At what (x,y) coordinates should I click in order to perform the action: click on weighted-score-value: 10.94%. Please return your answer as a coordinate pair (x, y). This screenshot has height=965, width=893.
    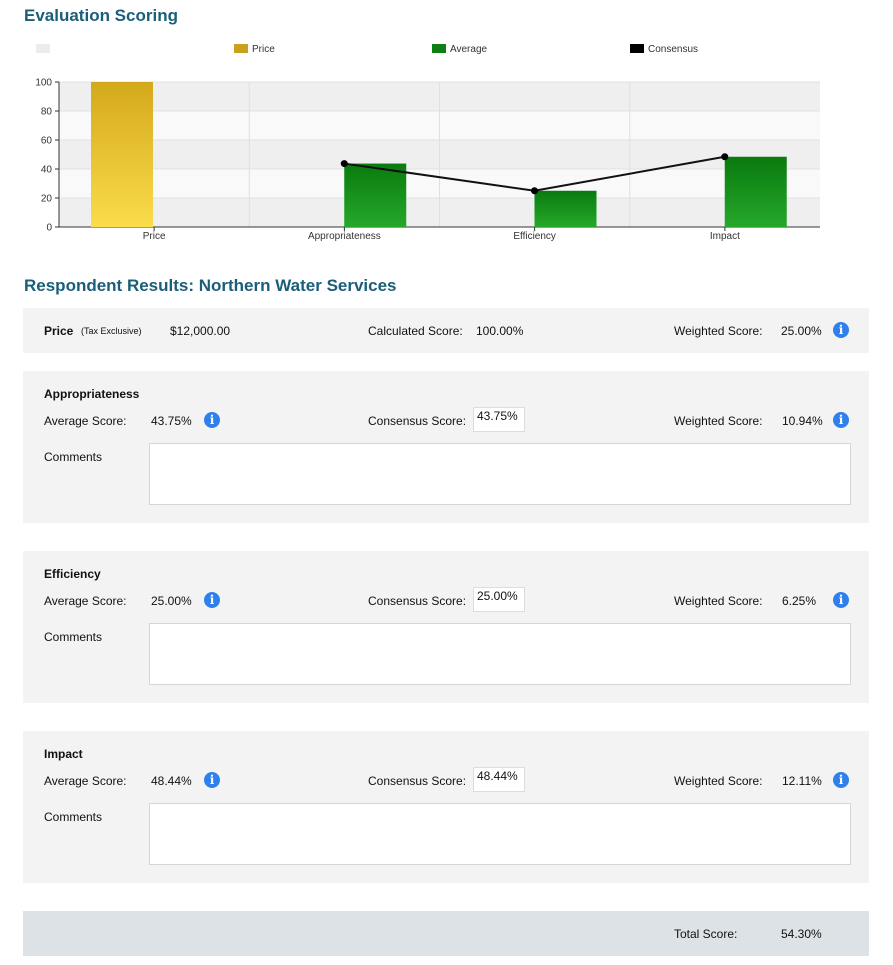
    Looking at the image, I should click on (802, 421).